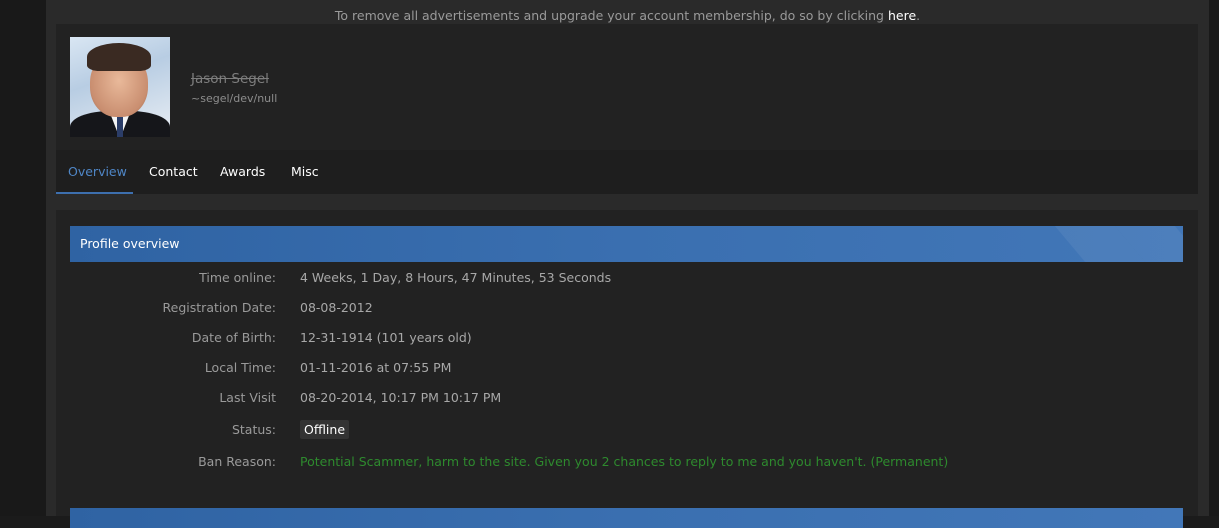 This screenshot has width=1219, height=528. What do you see at coordinates (627, 431) in the screenshot?
I see `row-status: Status: Offline` at bounding box center [627, 431].